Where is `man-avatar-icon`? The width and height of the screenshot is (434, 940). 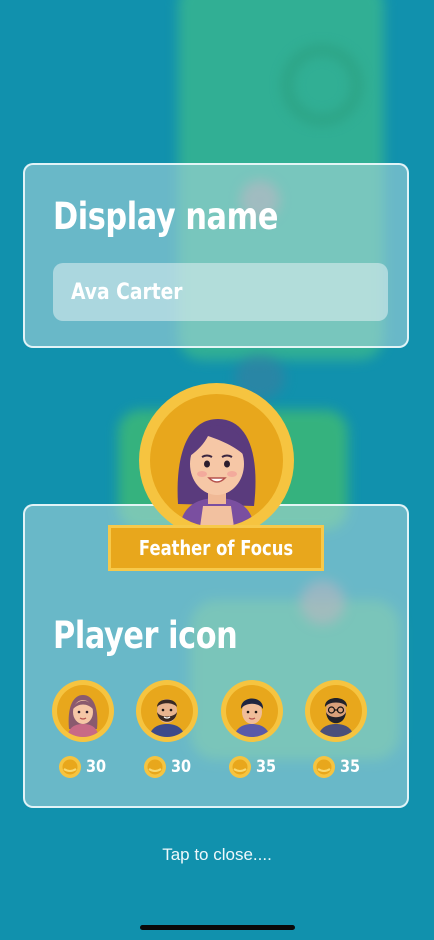 man-avatar-icon is located at coordinates (252, 717).